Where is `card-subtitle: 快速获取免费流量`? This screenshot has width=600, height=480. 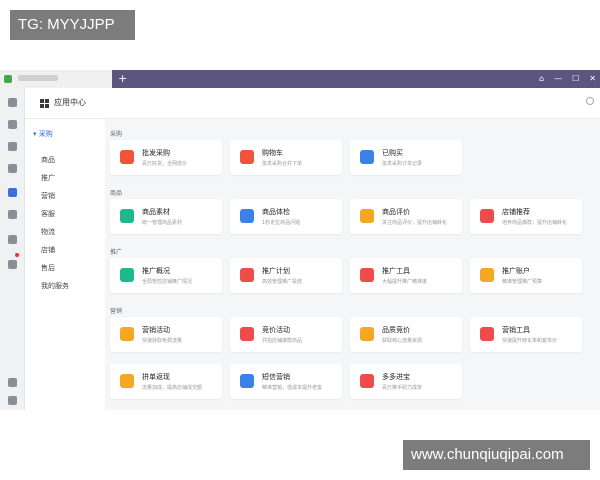 card-subtitle: 快速获取免费流量 is located at coordinates (162, 341).